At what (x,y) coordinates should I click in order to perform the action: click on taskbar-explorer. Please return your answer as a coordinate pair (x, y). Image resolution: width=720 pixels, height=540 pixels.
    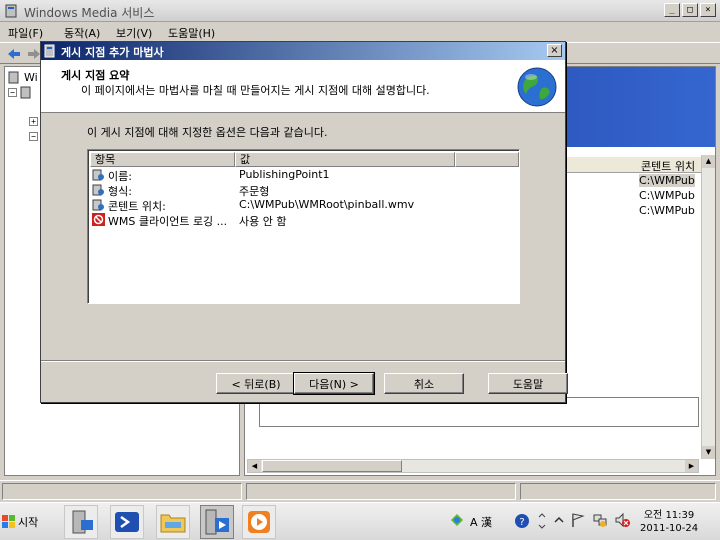
    Looking at the image, I should click on (173, 522).